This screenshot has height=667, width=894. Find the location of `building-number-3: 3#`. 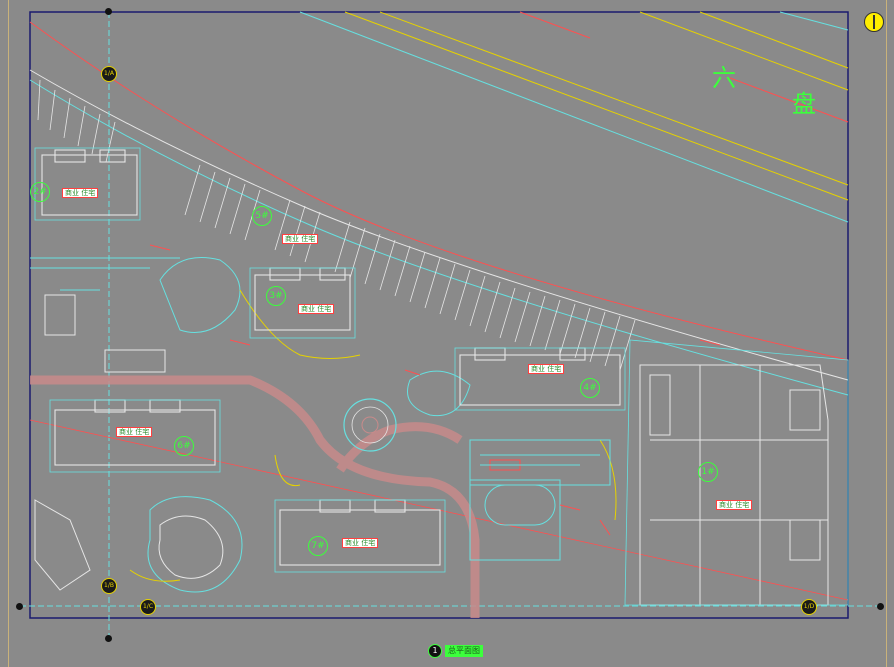

building-number-3: 3# is located at coordinates (276, 296).